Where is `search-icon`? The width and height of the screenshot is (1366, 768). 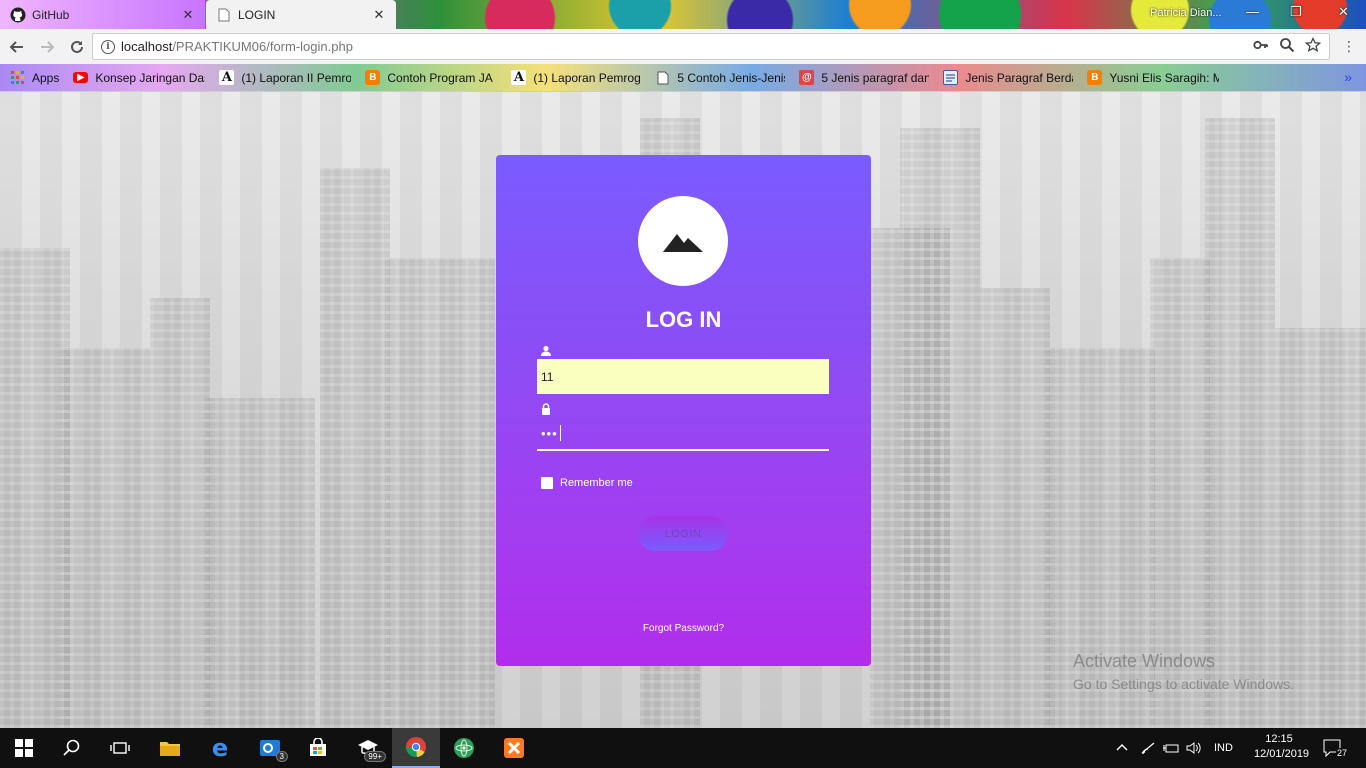
search-icon is located at coordinates (71, 747).